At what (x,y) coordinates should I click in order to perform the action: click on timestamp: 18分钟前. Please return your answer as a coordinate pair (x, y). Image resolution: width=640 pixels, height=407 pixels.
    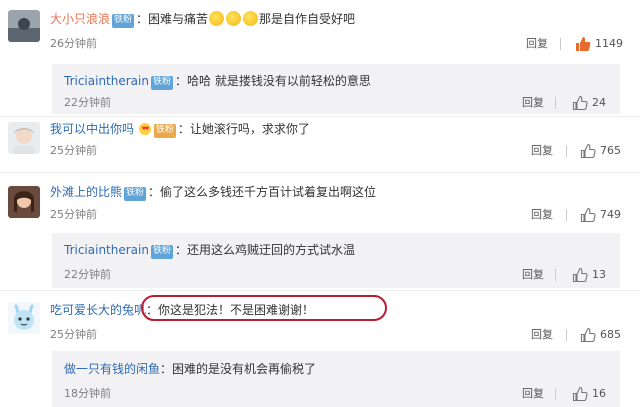
    Looking at the image, I should click on (87, 393).